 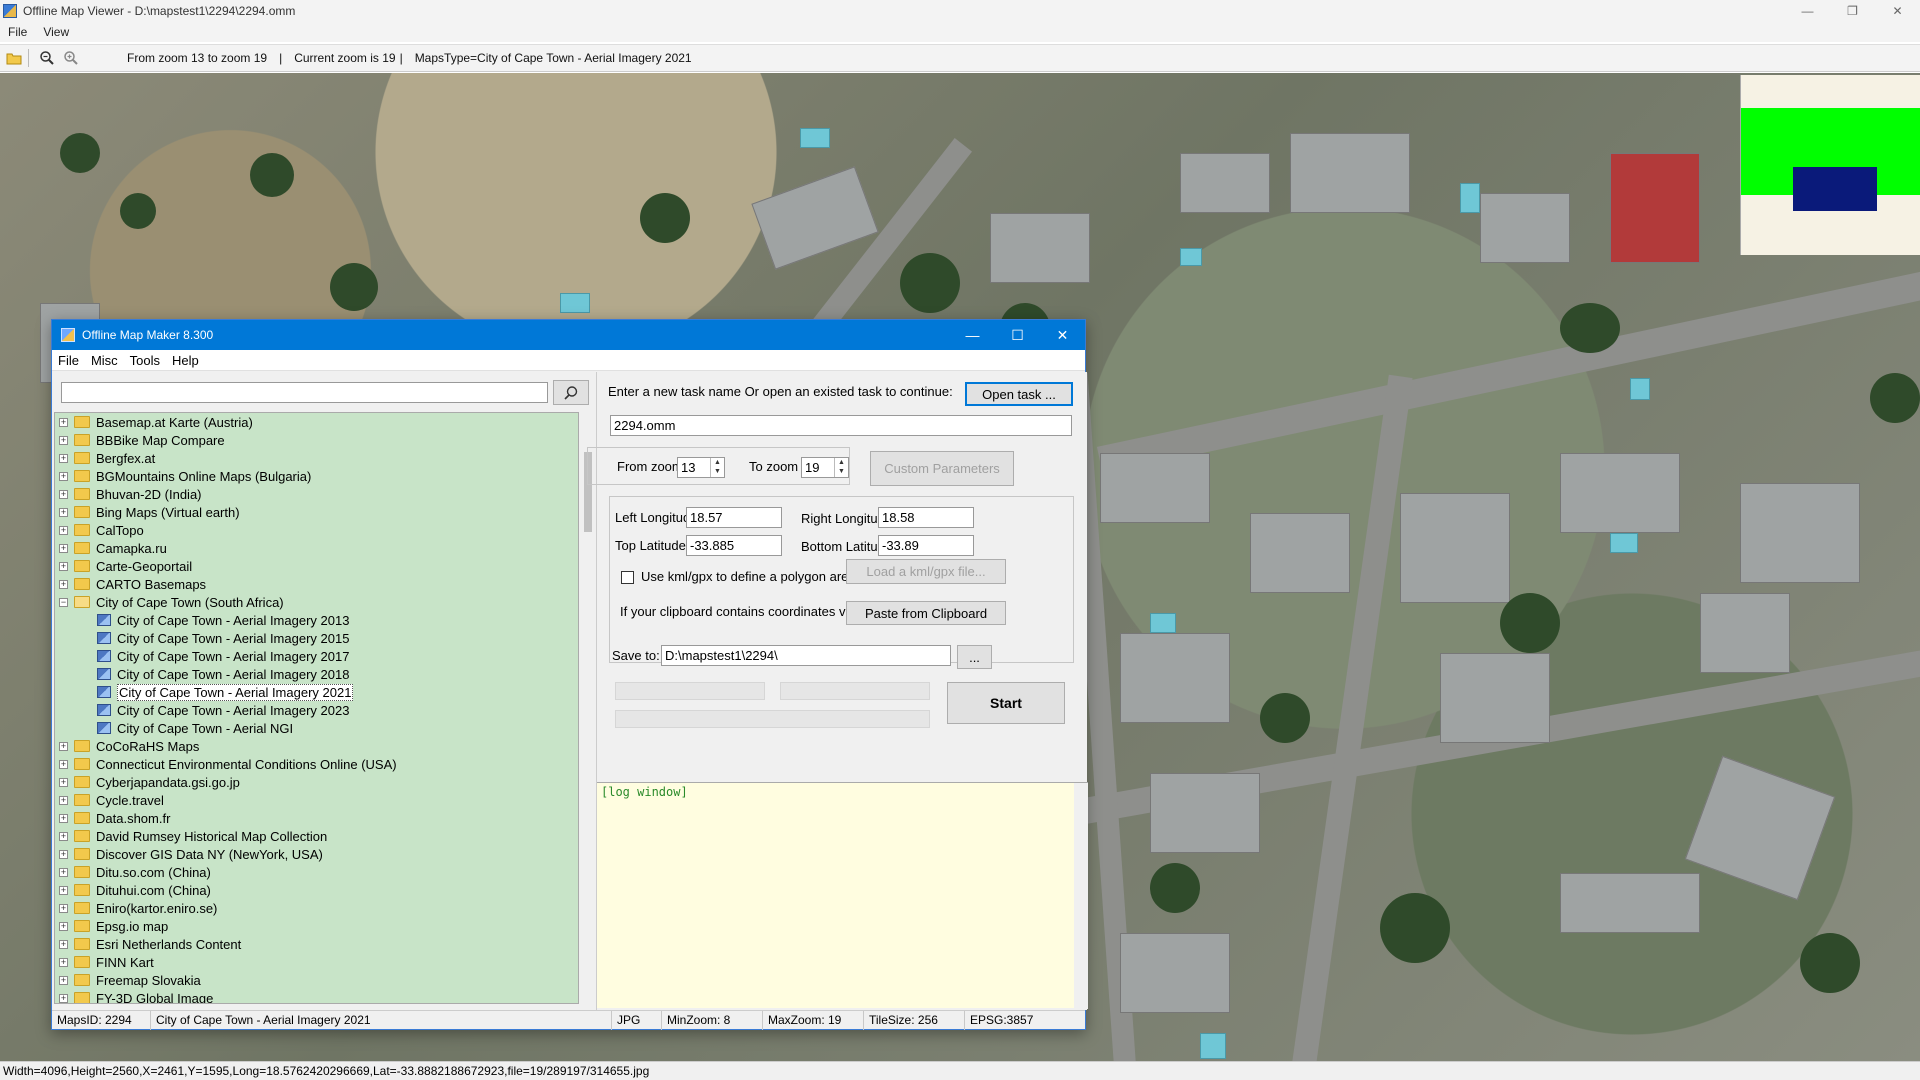 I want to click on dialog-minimize-button: —, so click(x=972, y=335).